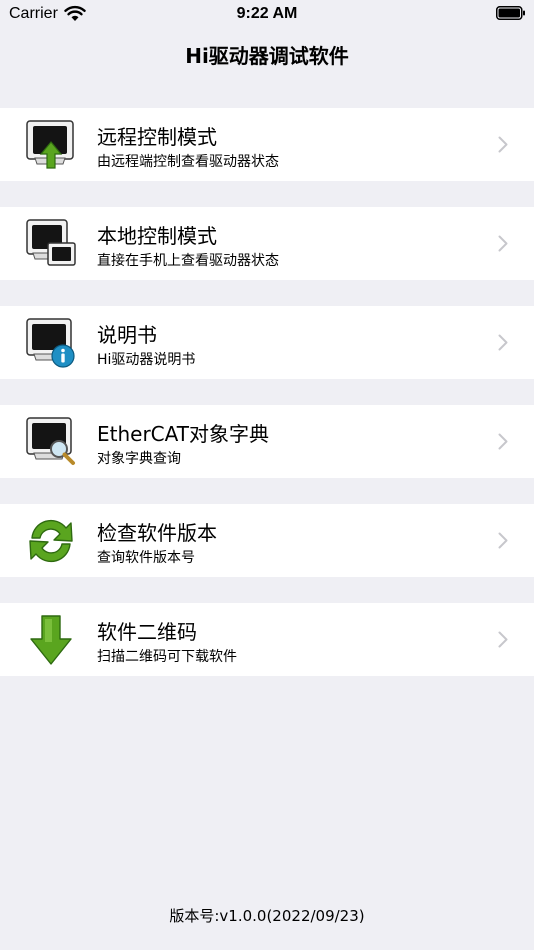 This screenshot has height=950, width=534. I want to click on menu-item-title: EtherCAT对象字典, so click(183, 434).